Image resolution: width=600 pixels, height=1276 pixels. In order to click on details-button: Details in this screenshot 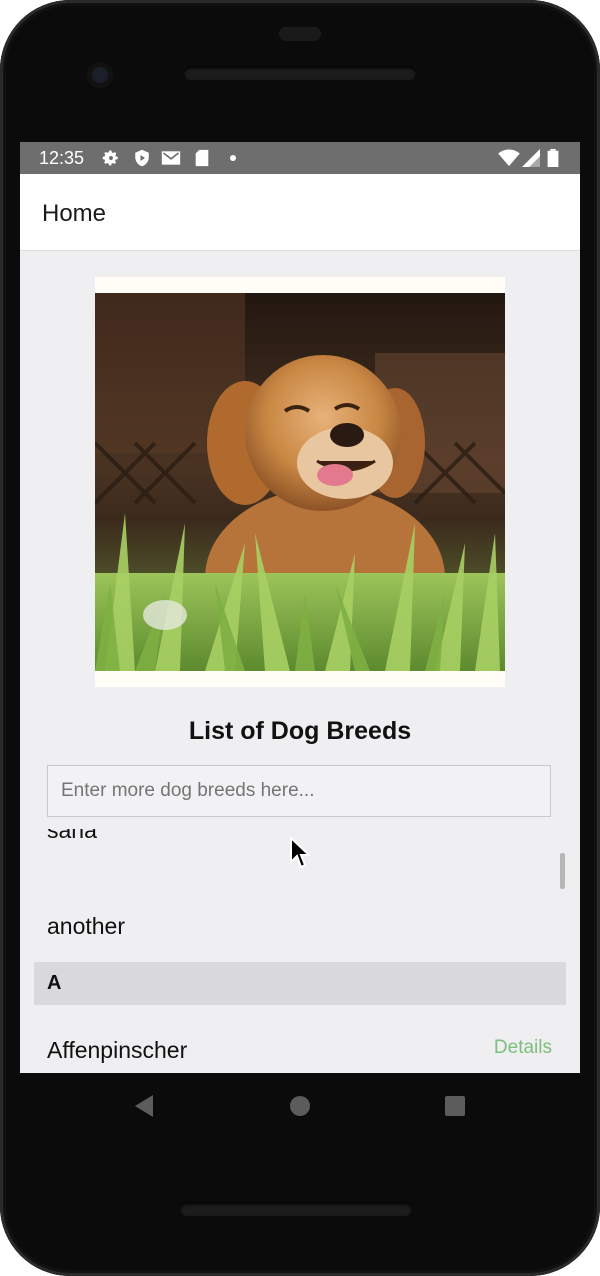, I will do `click(523, 1048)`.